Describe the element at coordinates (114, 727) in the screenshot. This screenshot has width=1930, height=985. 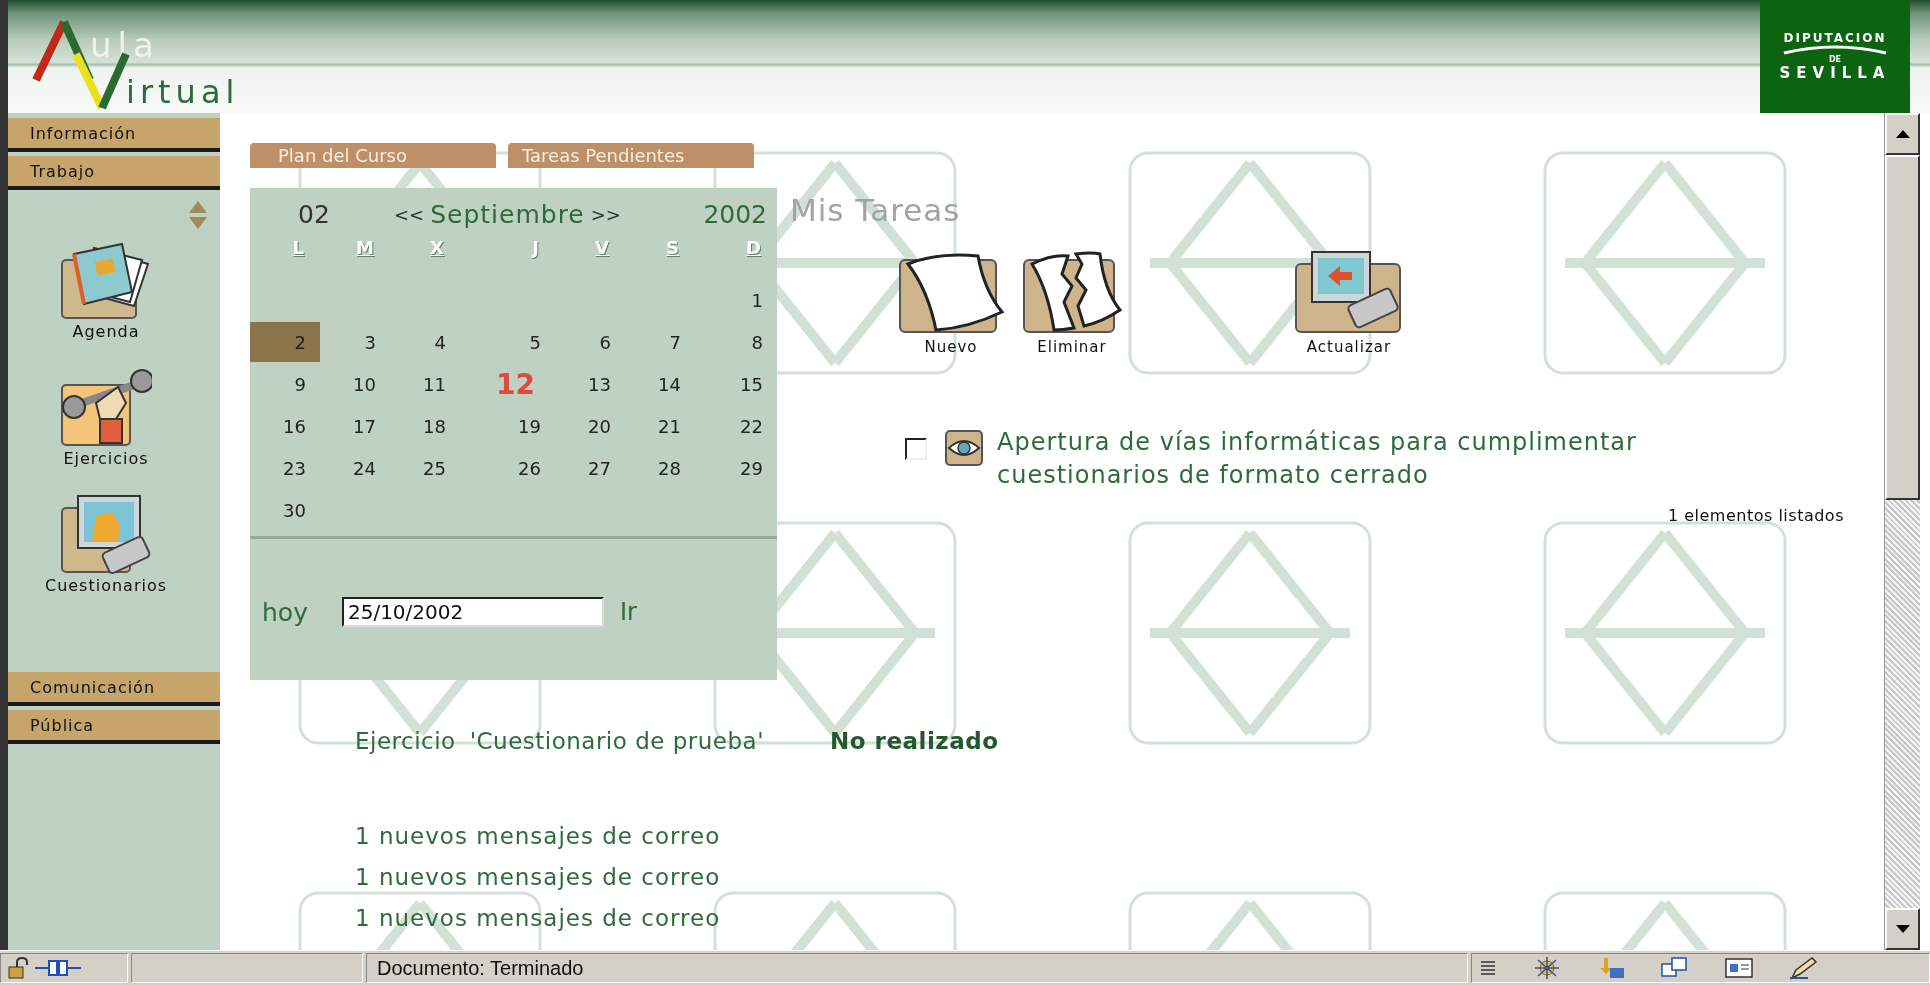
I see `sidebar-section: Pública` at that location.